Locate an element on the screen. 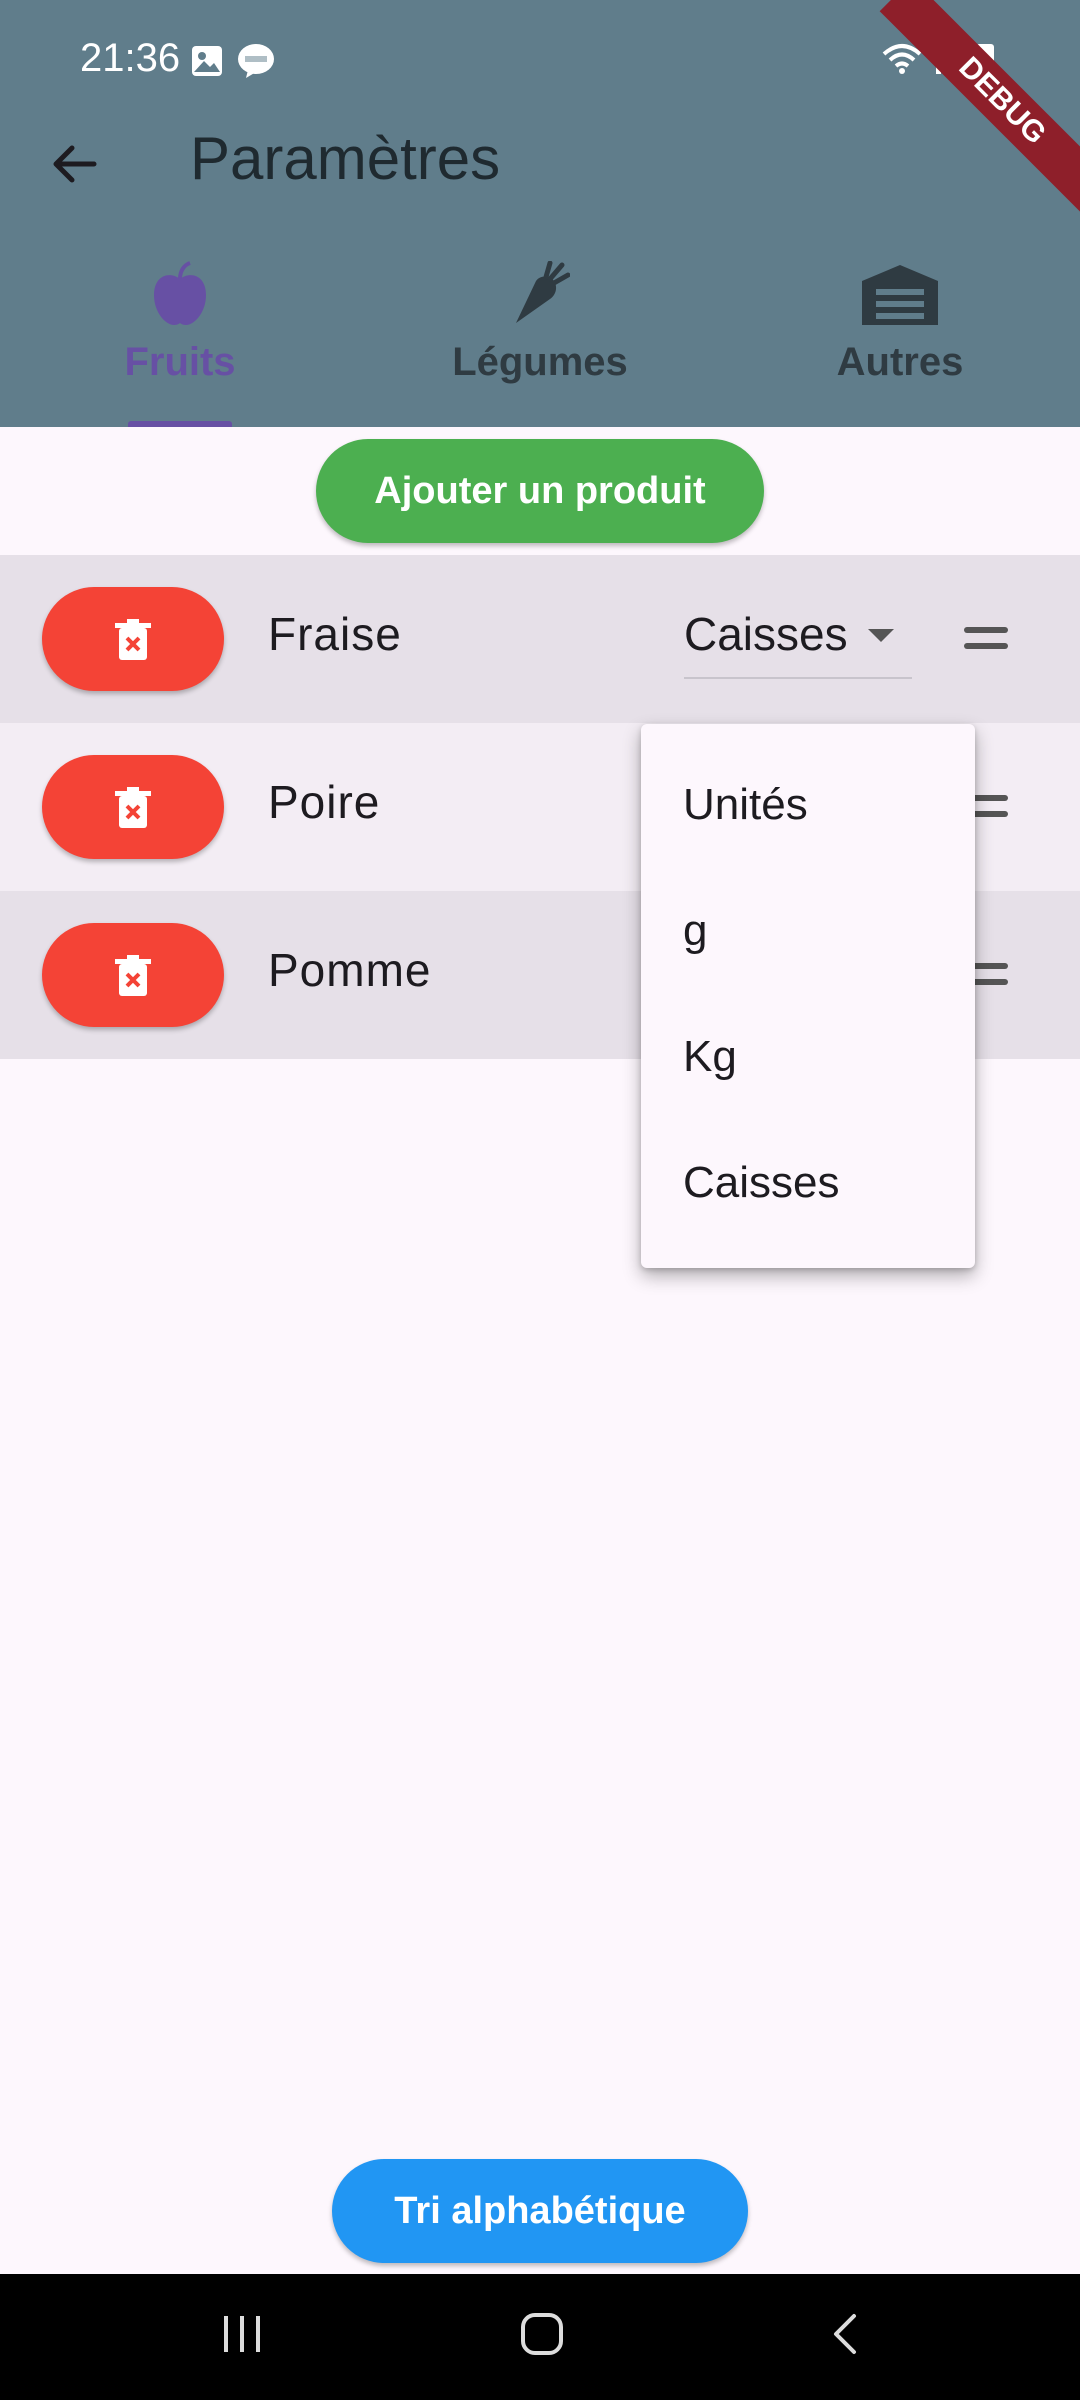  tab-label: Légumes is located at coordinates (540, 362).